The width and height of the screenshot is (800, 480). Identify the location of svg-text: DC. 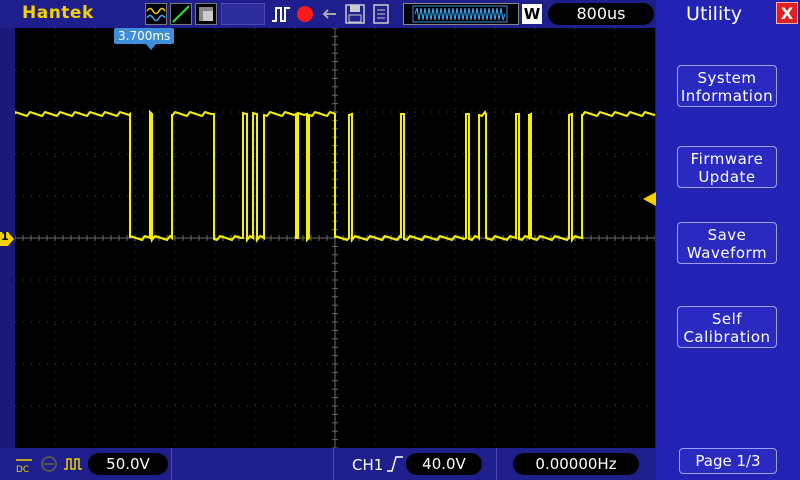
(22, 469).